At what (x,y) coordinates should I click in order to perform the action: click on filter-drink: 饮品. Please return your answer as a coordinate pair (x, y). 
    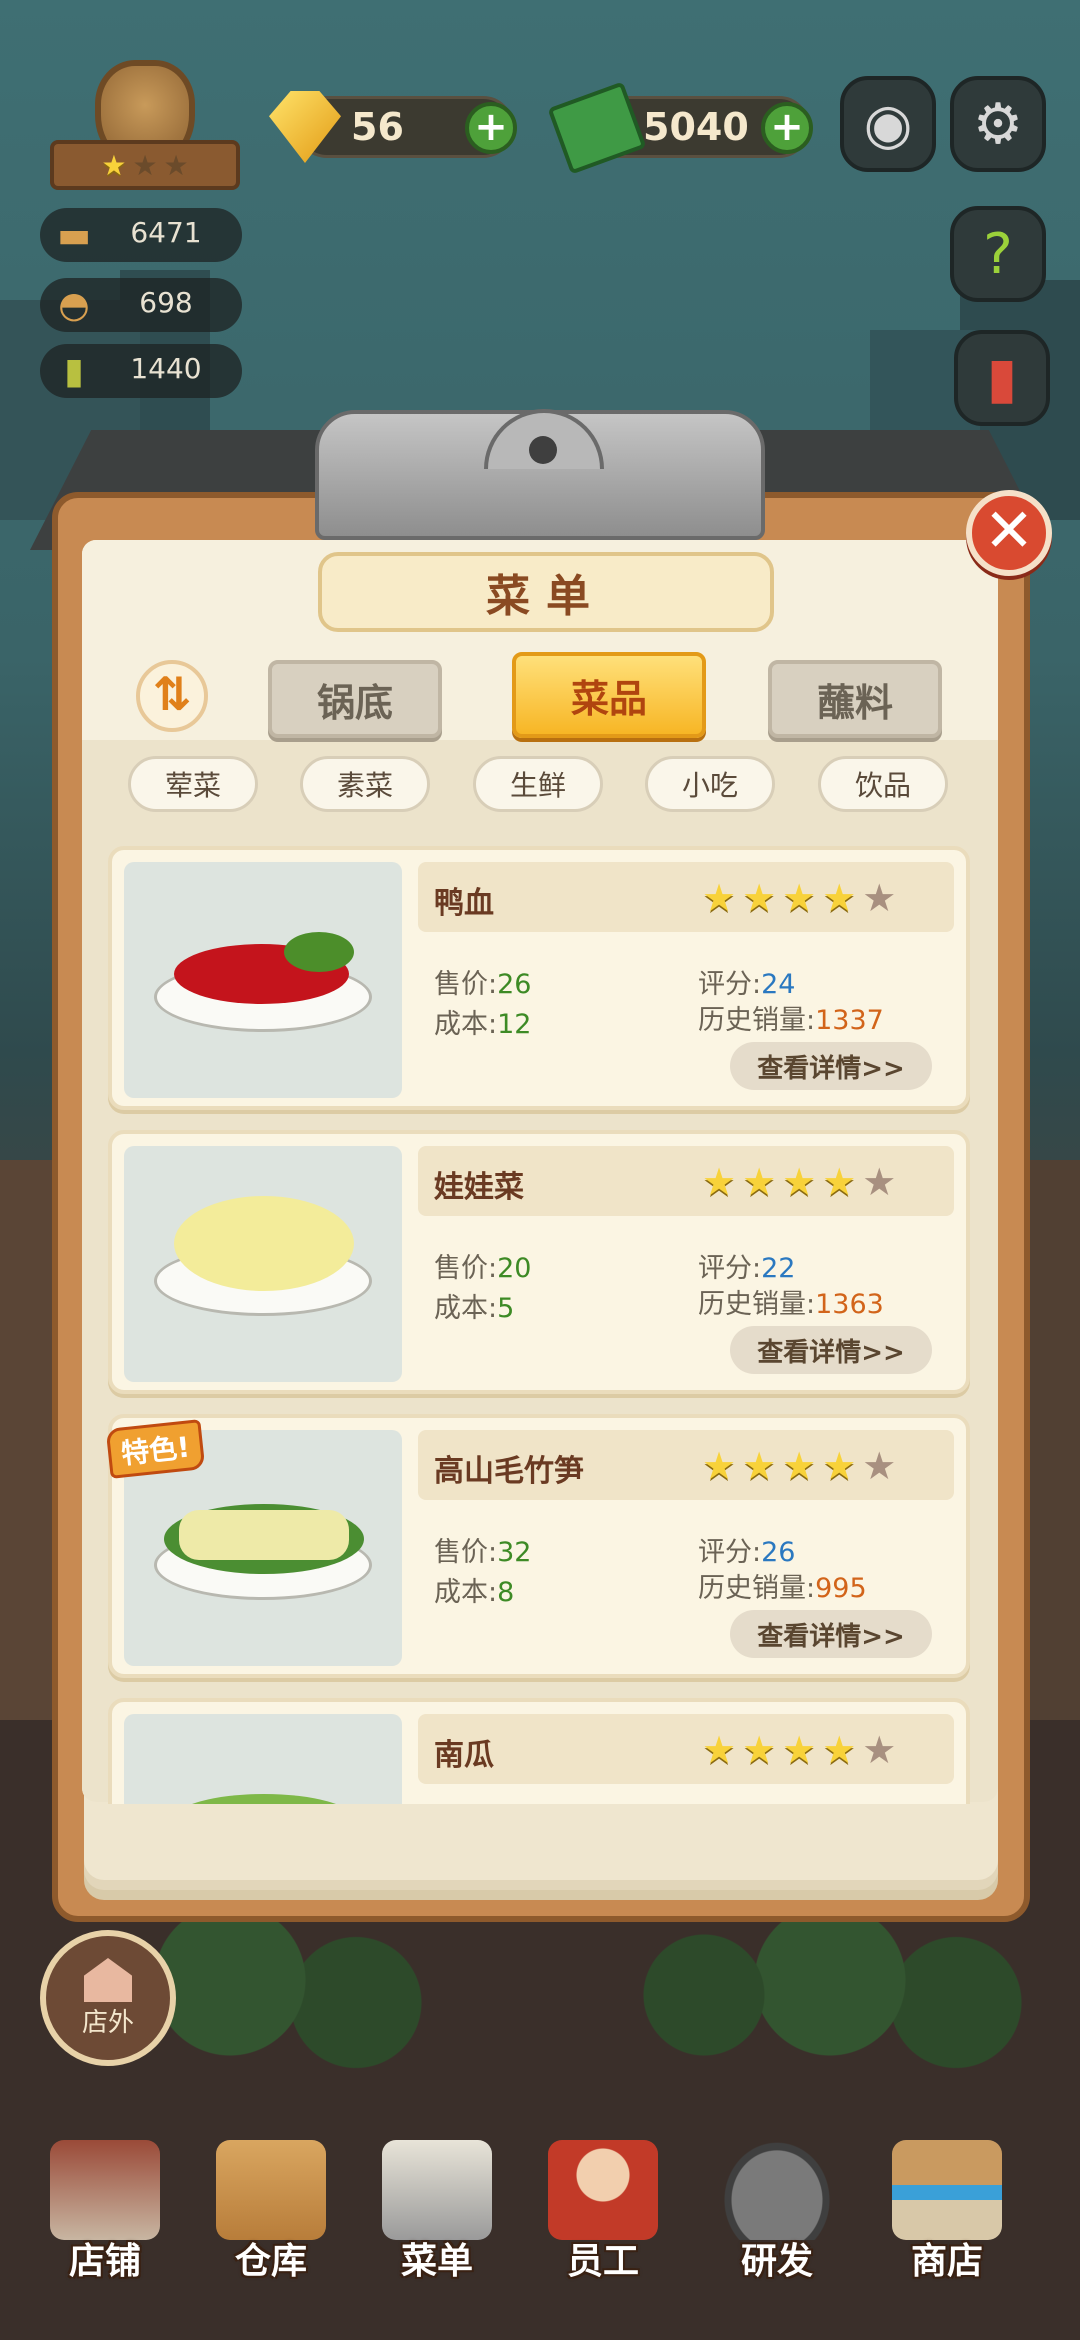
    Looking at the image, I should click on (883, 784).